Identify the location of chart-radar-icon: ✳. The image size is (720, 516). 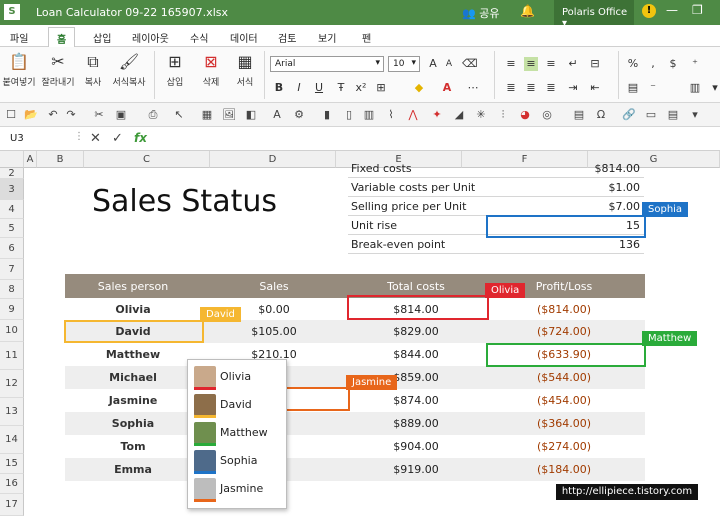
(481, 115).